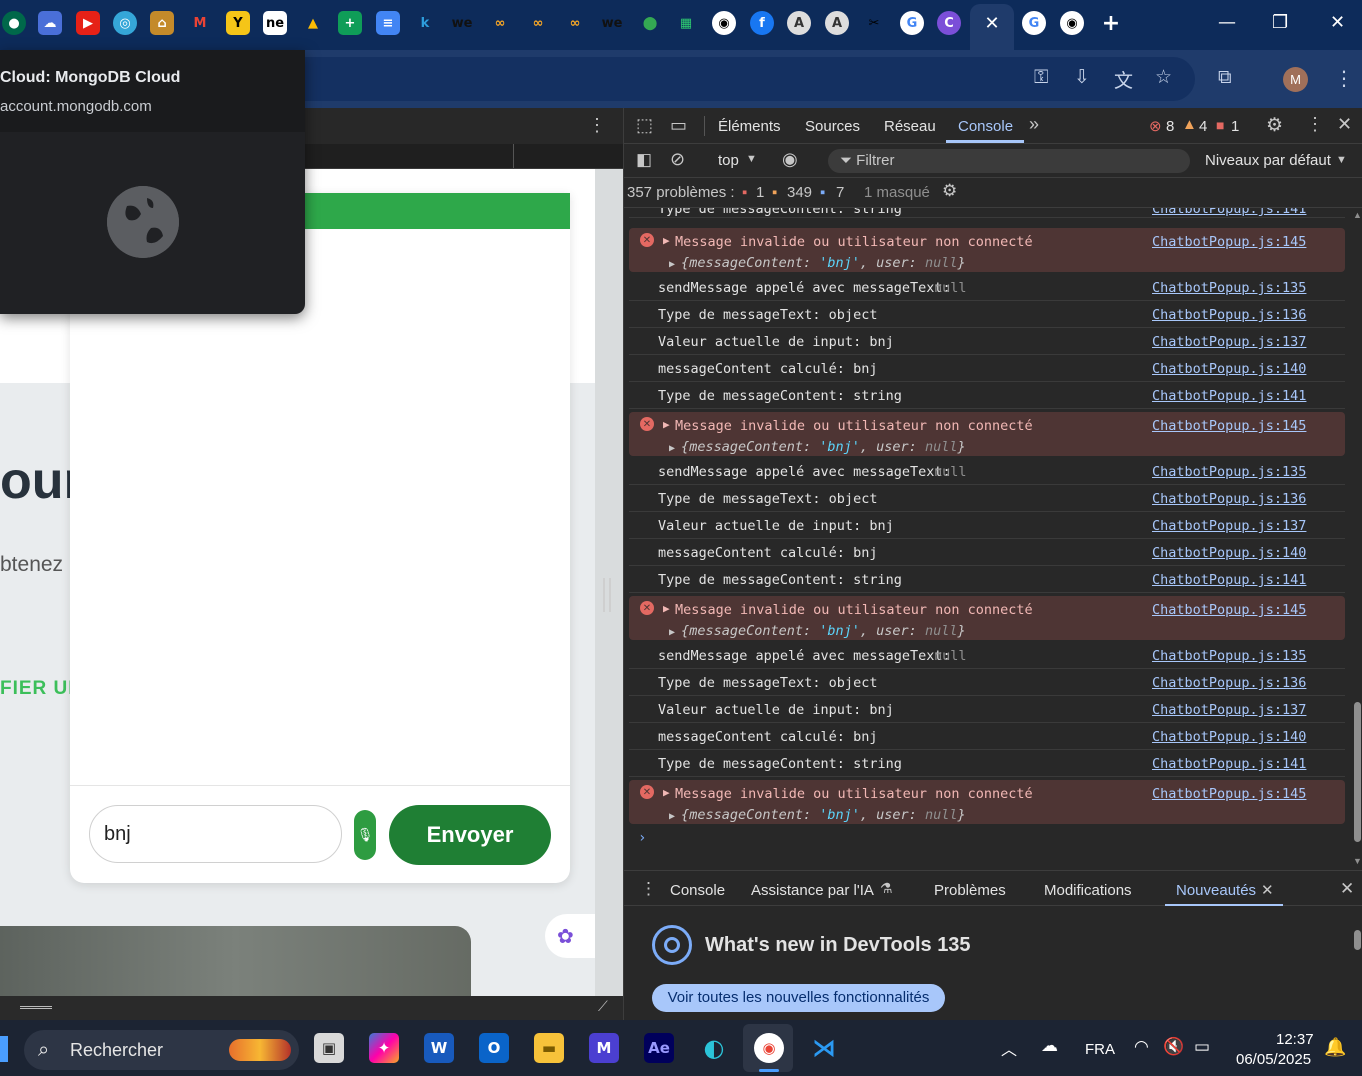  Describe the element at coordinates (749, 126) in the screenshot. I see `tab-elements: Éléments` at that location.